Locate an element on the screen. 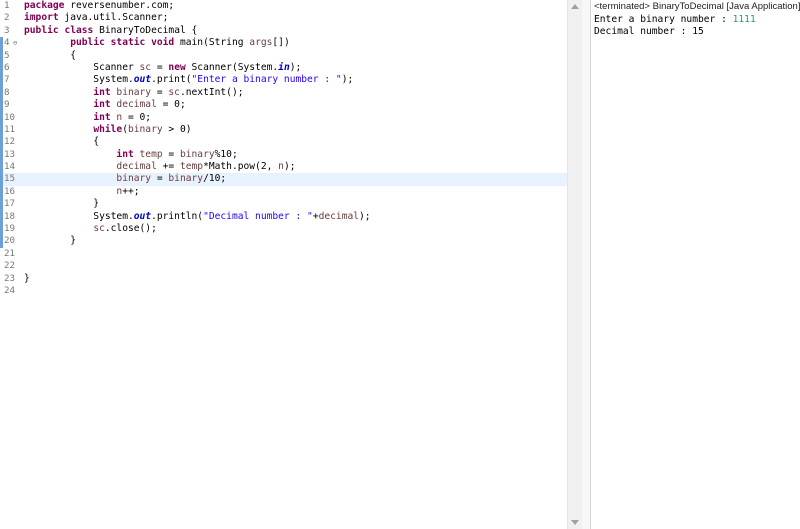 The height and width of the screenshot is (529, 800). code-line: 22 is located at coordinates (283, 266).